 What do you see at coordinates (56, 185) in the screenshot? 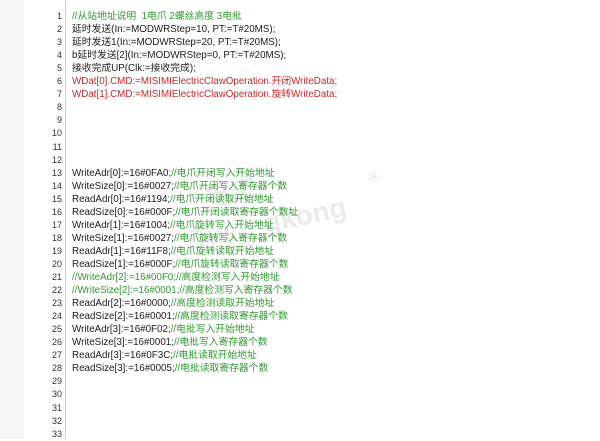
I see `line-number: 14` at bounding box center [56, 185].